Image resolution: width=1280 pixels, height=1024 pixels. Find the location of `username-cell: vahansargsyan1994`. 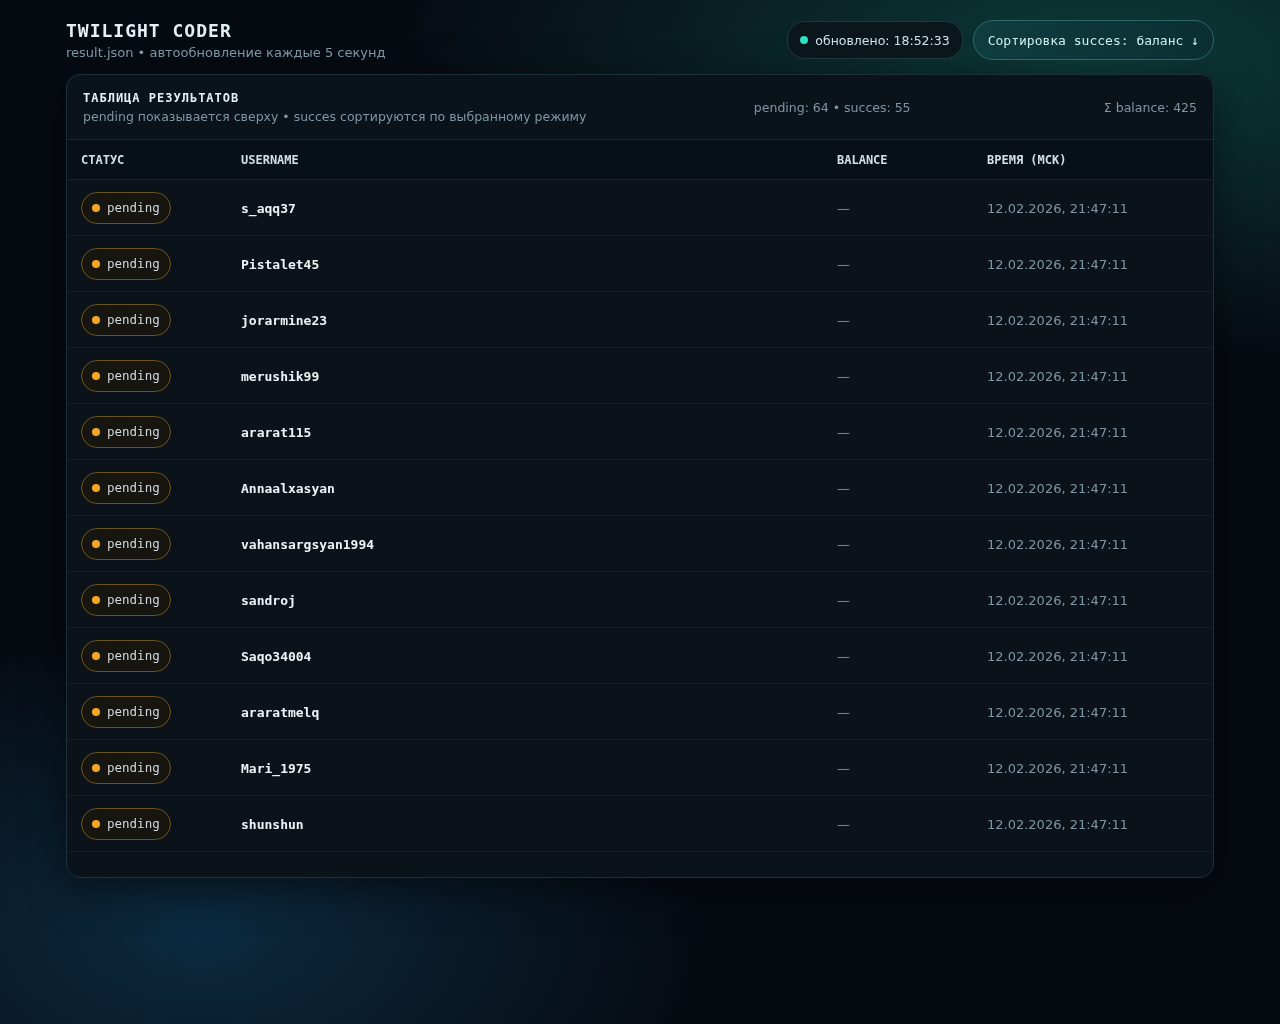

username-cell: vahansargsyan1994 is located at coordinates (308, 544).